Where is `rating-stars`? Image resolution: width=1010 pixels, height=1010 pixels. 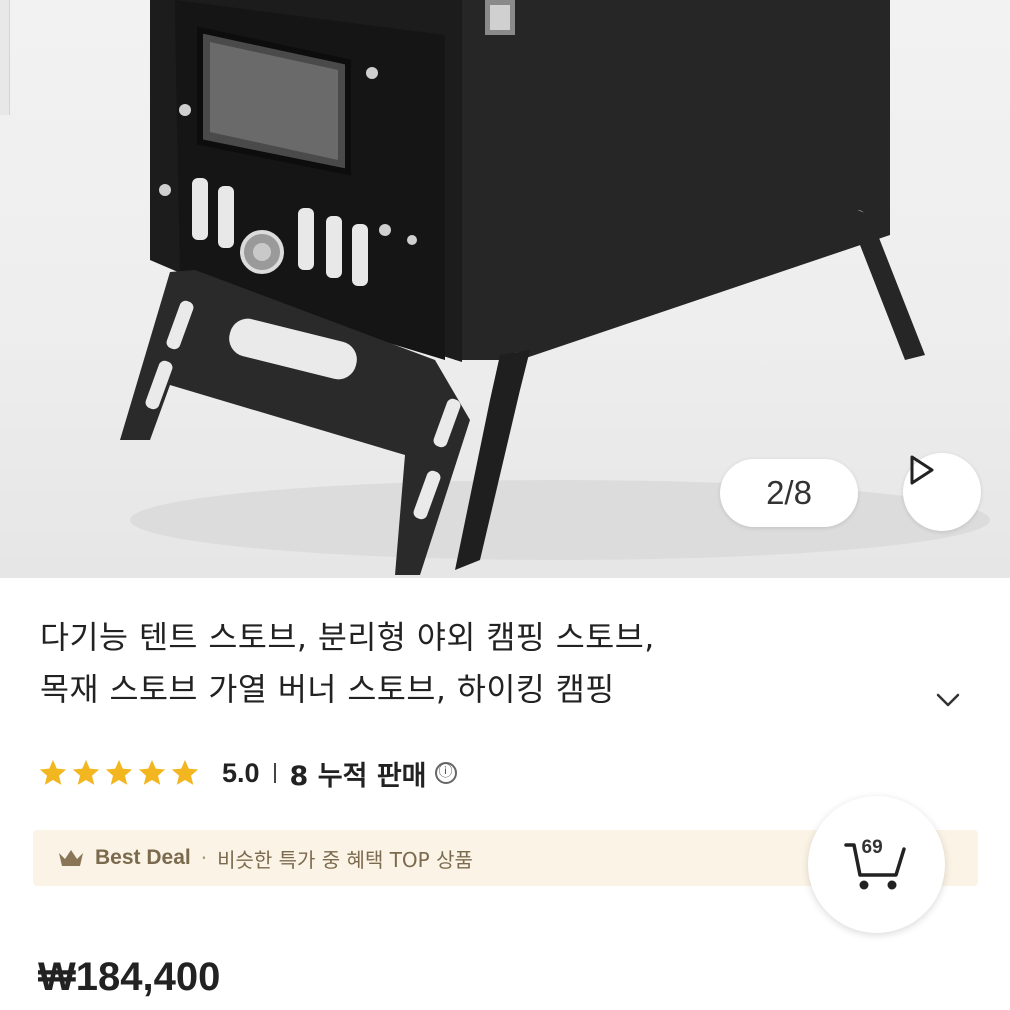
rating-stars is located at coordinates (119, 773).